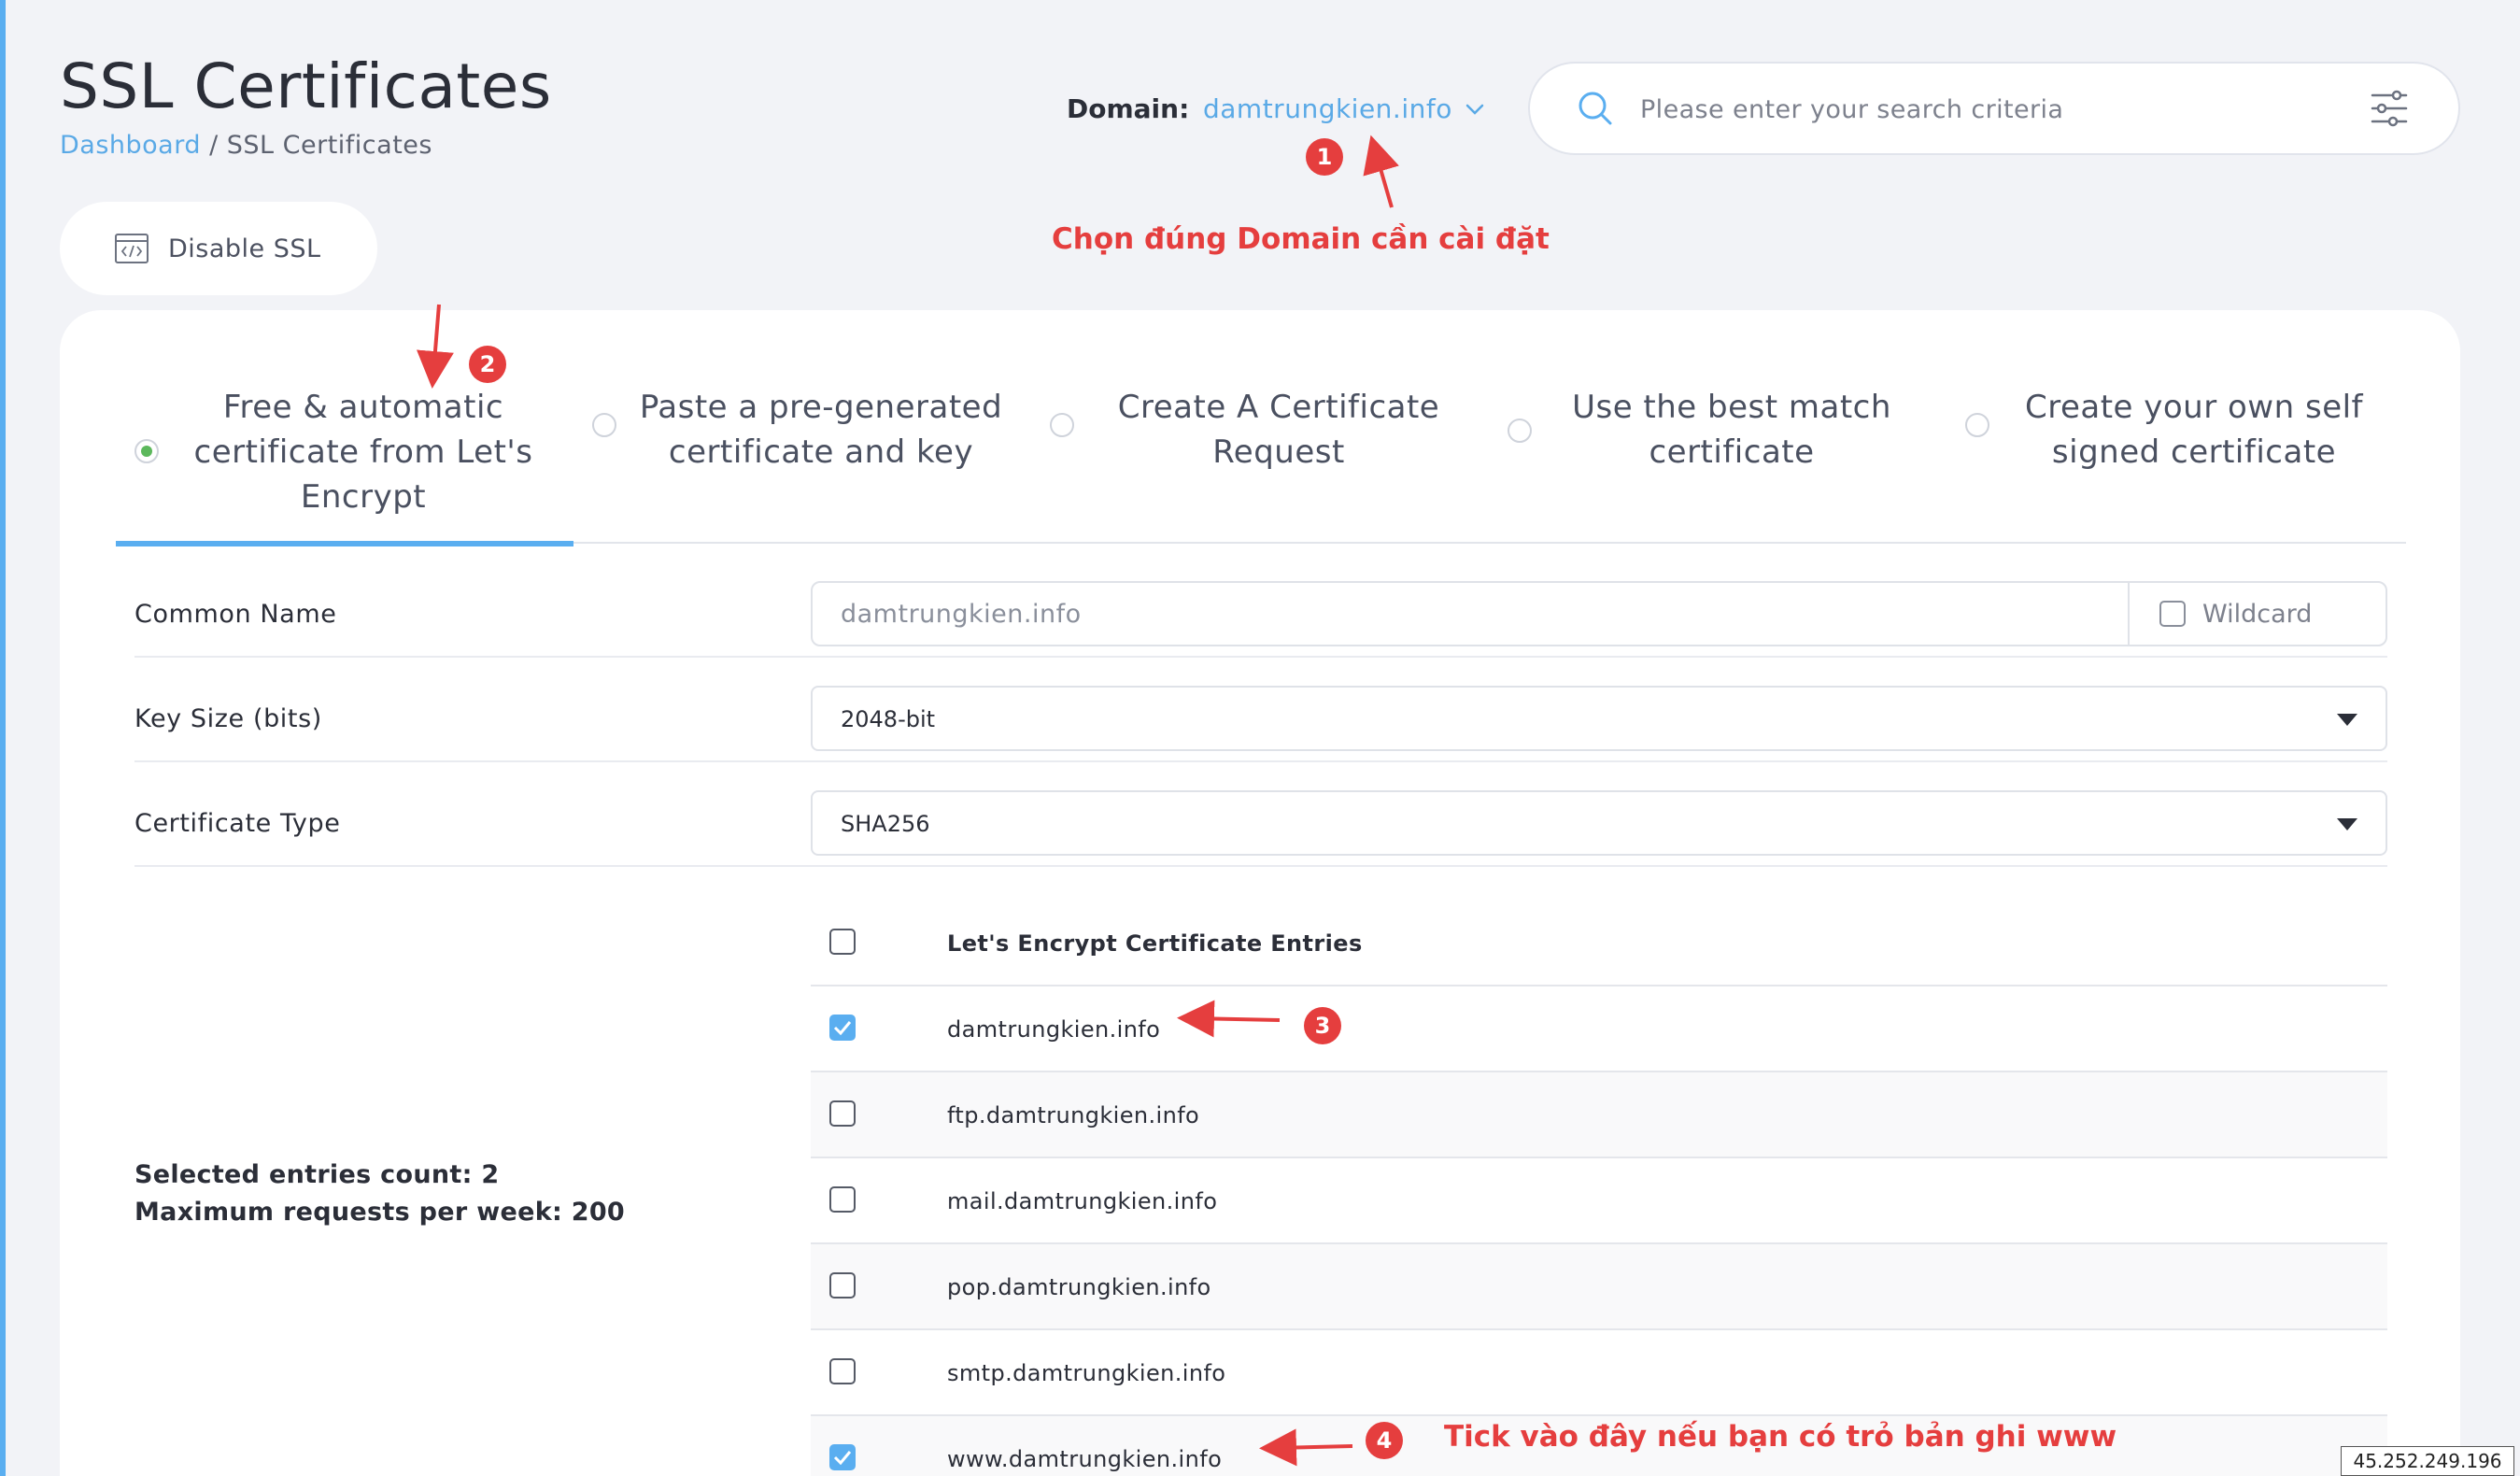 This screenshot has height=1476, width=2520. I want to click on common-name-label: Common Name, so click(235, 614).